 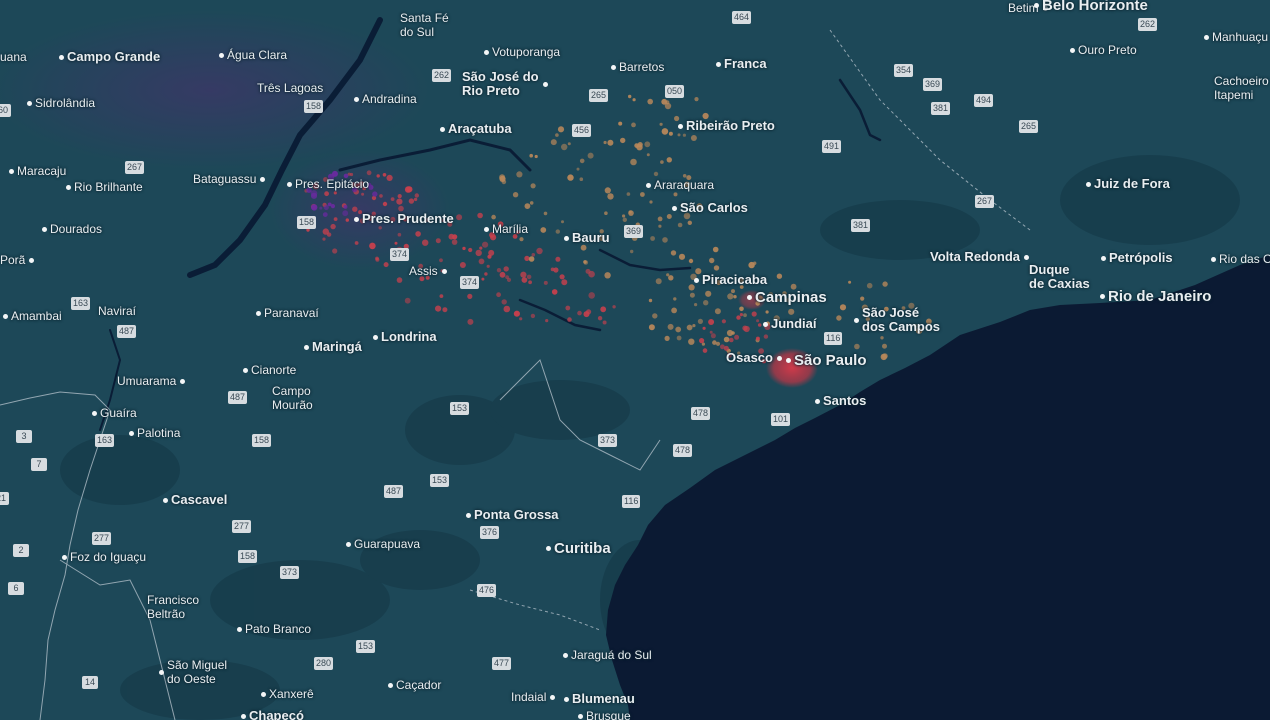 I want to click on city-label-tres-lagoas: Três Lagoas, so click(x=290, y=88).